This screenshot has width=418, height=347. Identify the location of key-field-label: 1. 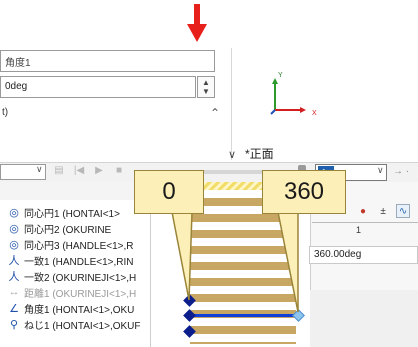
(365, 230).